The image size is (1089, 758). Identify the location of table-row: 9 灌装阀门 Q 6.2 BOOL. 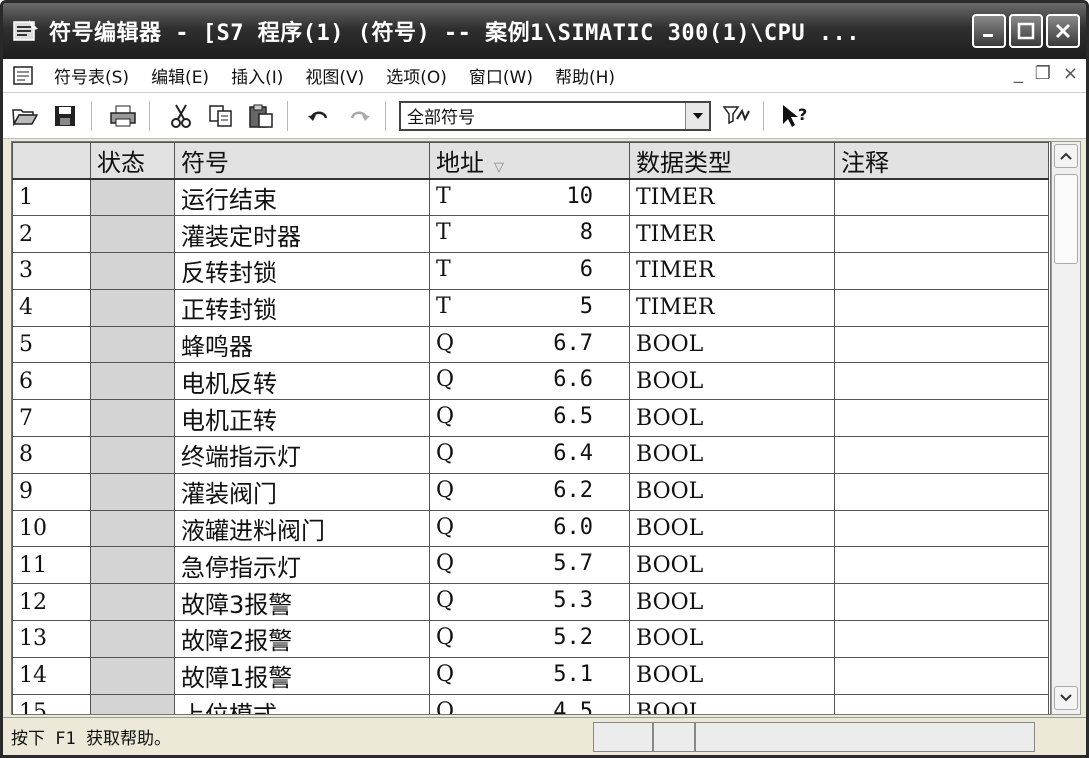
(530, 491).